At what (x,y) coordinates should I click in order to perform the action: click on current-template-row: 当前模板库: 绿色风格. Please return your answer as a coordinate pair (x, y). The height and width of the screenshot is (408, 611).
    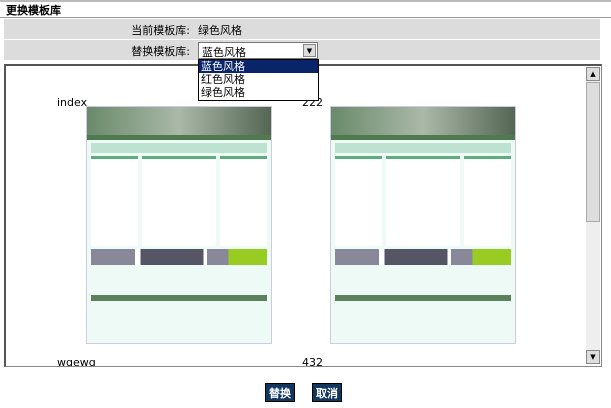
    Looking at the image, I should click on (302, 29).